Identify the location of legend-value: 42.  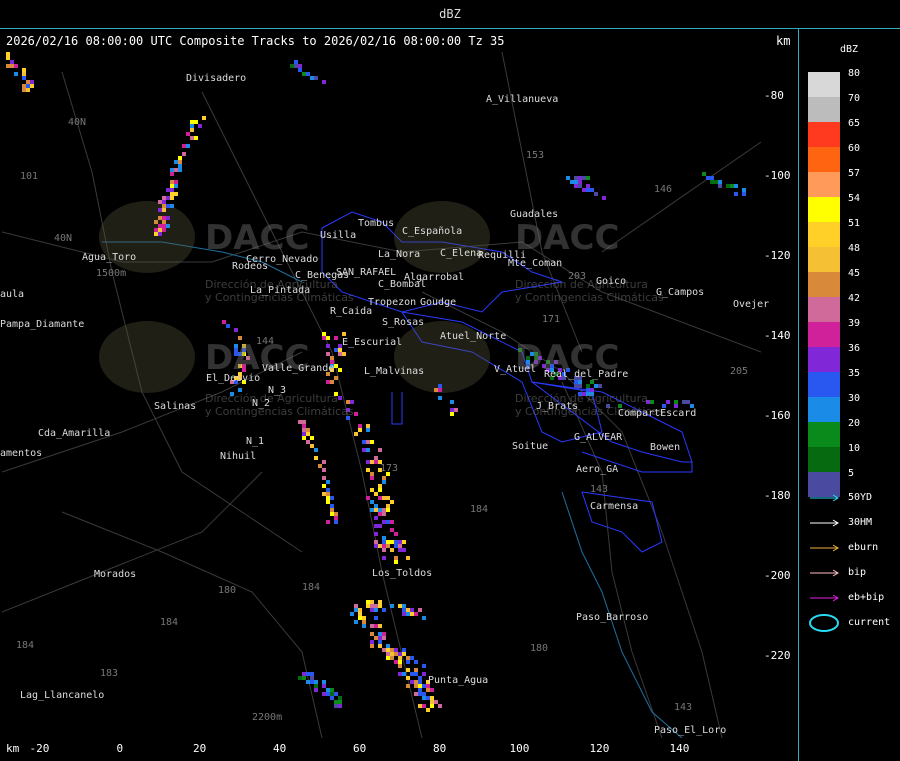
(854, 298).